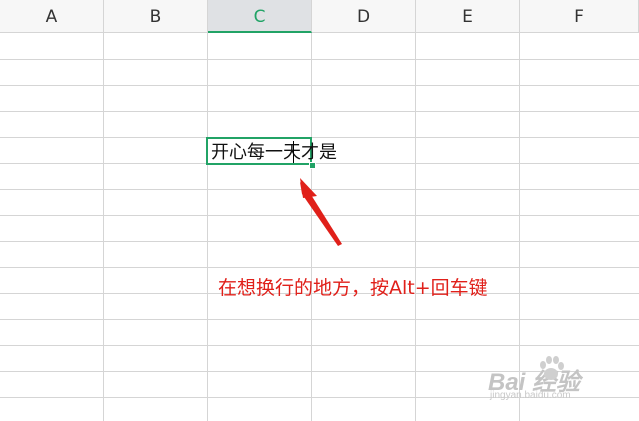  What do you see at coordinates (530, 395) in the screenshot?
I see `watermark-url: jingyan.baidu.com` at bounding box center [530, 395].